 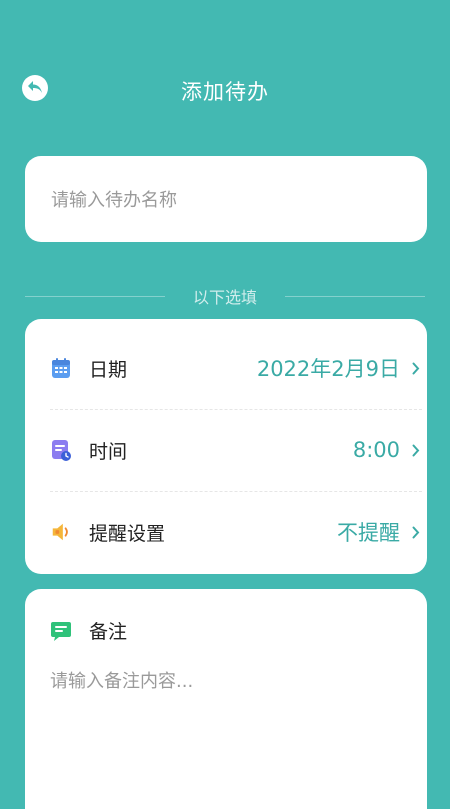 I want to click on calendar-icon, so click(x=61, y=368).